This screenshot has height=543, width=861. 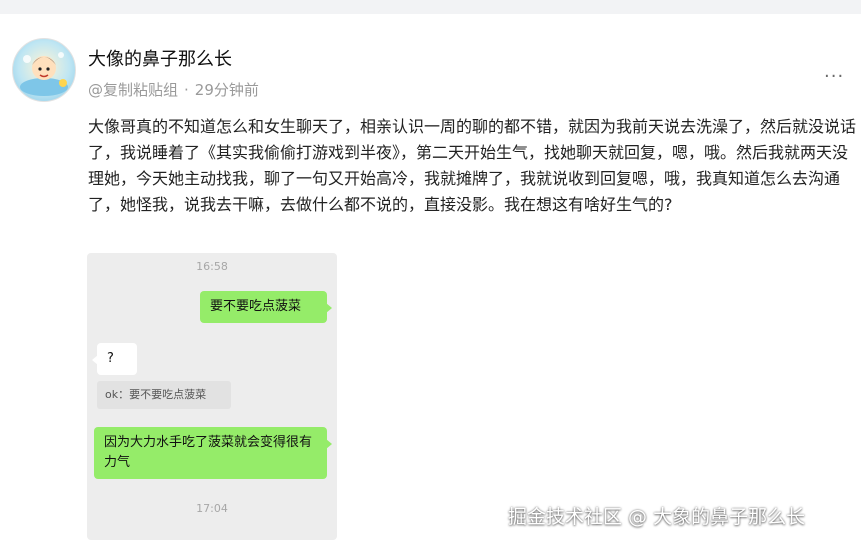 I want to click on chat-bubble-incoming: ?, so click(x=114, y=359).